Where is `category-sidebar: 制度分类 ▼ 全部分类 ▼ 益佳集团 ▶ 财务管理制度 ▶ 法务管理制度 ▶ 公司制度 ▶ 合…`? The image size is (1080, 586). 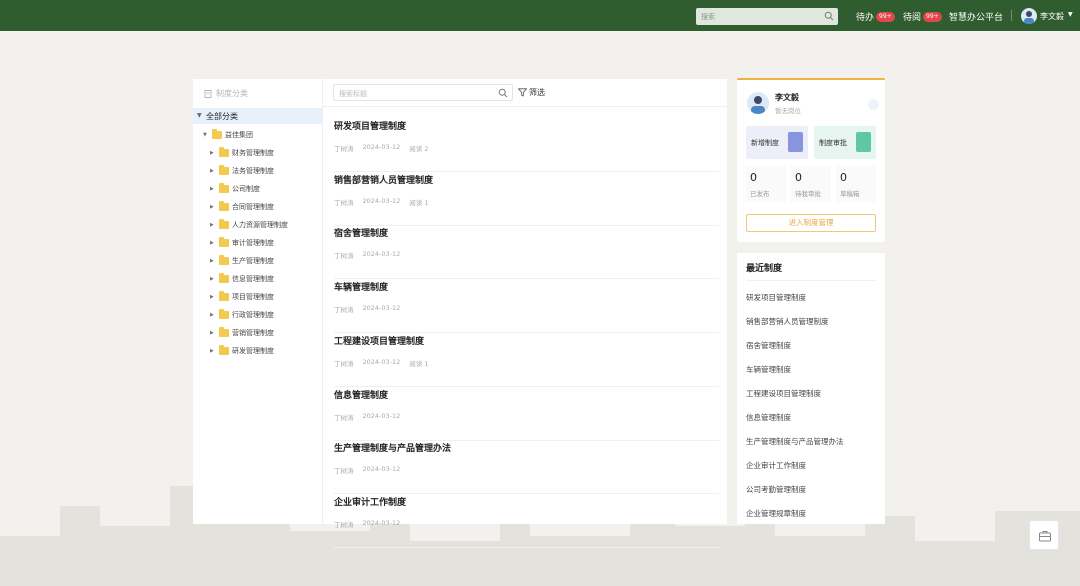 category-sidebar: 制度分类 ▼ 全部分类 ▼ 益佳集团 ▶ 财务管理制度 ▶ 法务管理制度 ▶ 公司制度 ▶ 合… is located at coordinates (258, 301).